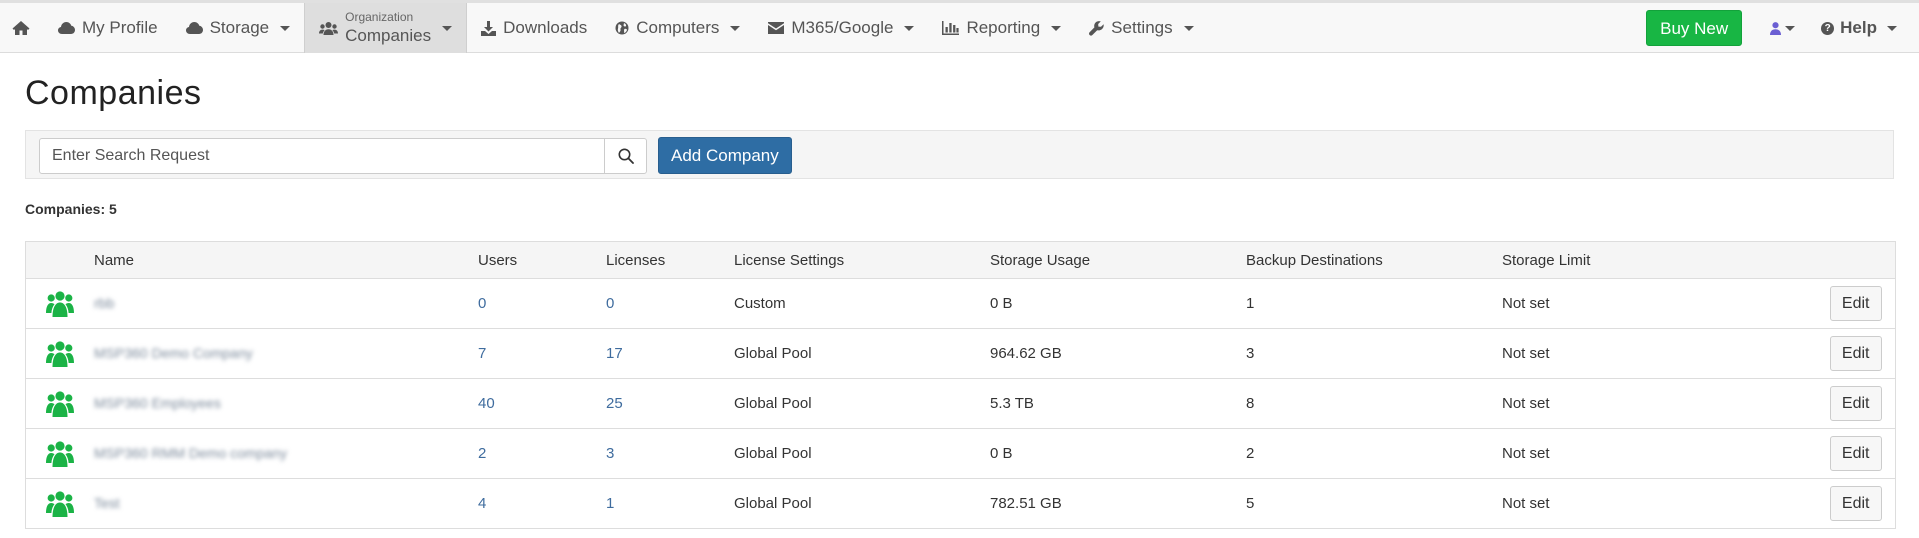 The image size is (1919, 538). I want to click on company-name-link: Test, so click(107, 503).